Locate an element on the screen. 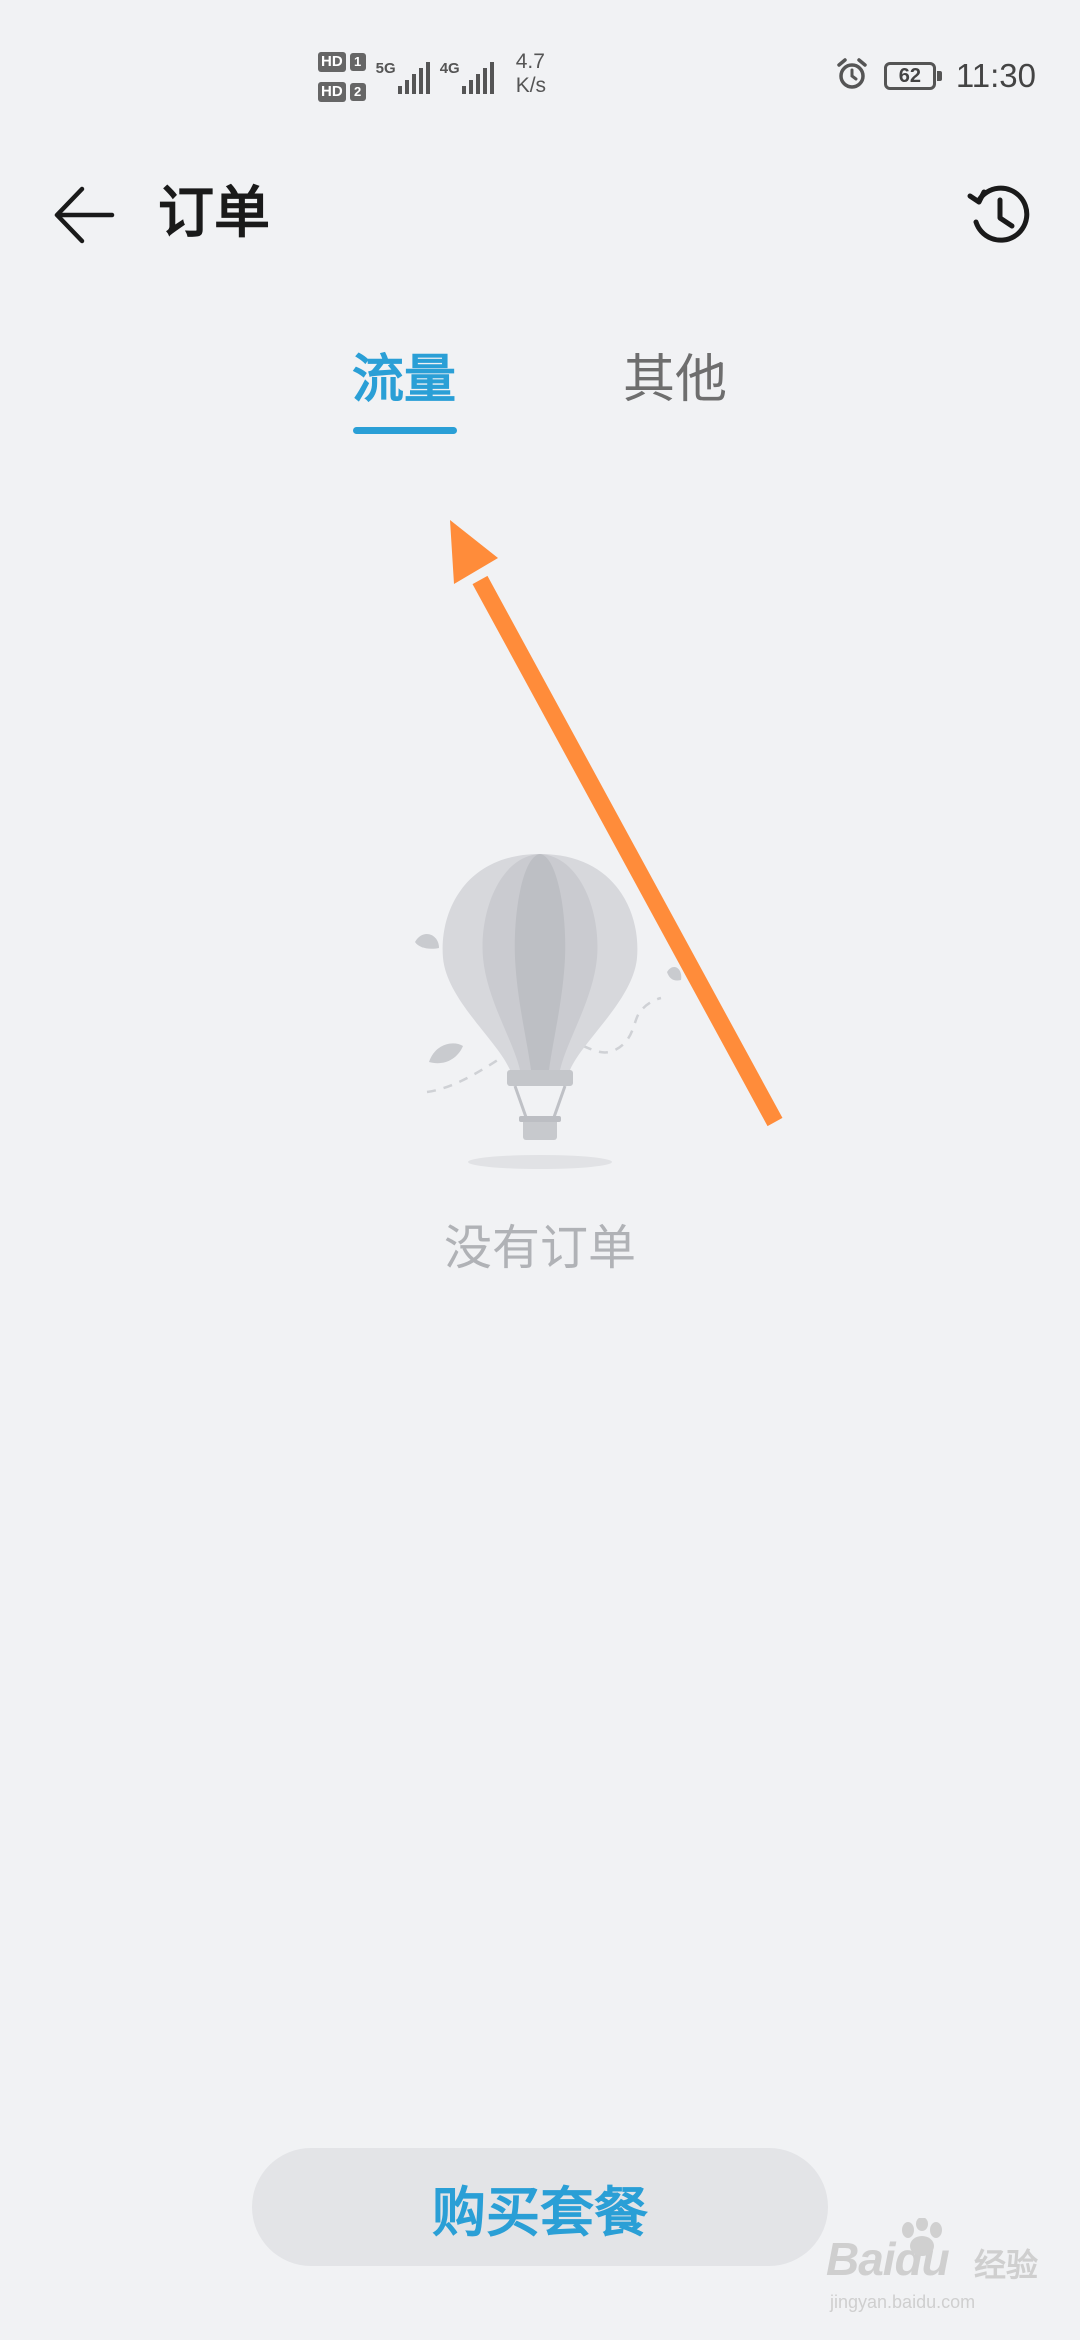 The image size is (1080, 2340). empty-state-illustration is located at coordinates (548, 1011).